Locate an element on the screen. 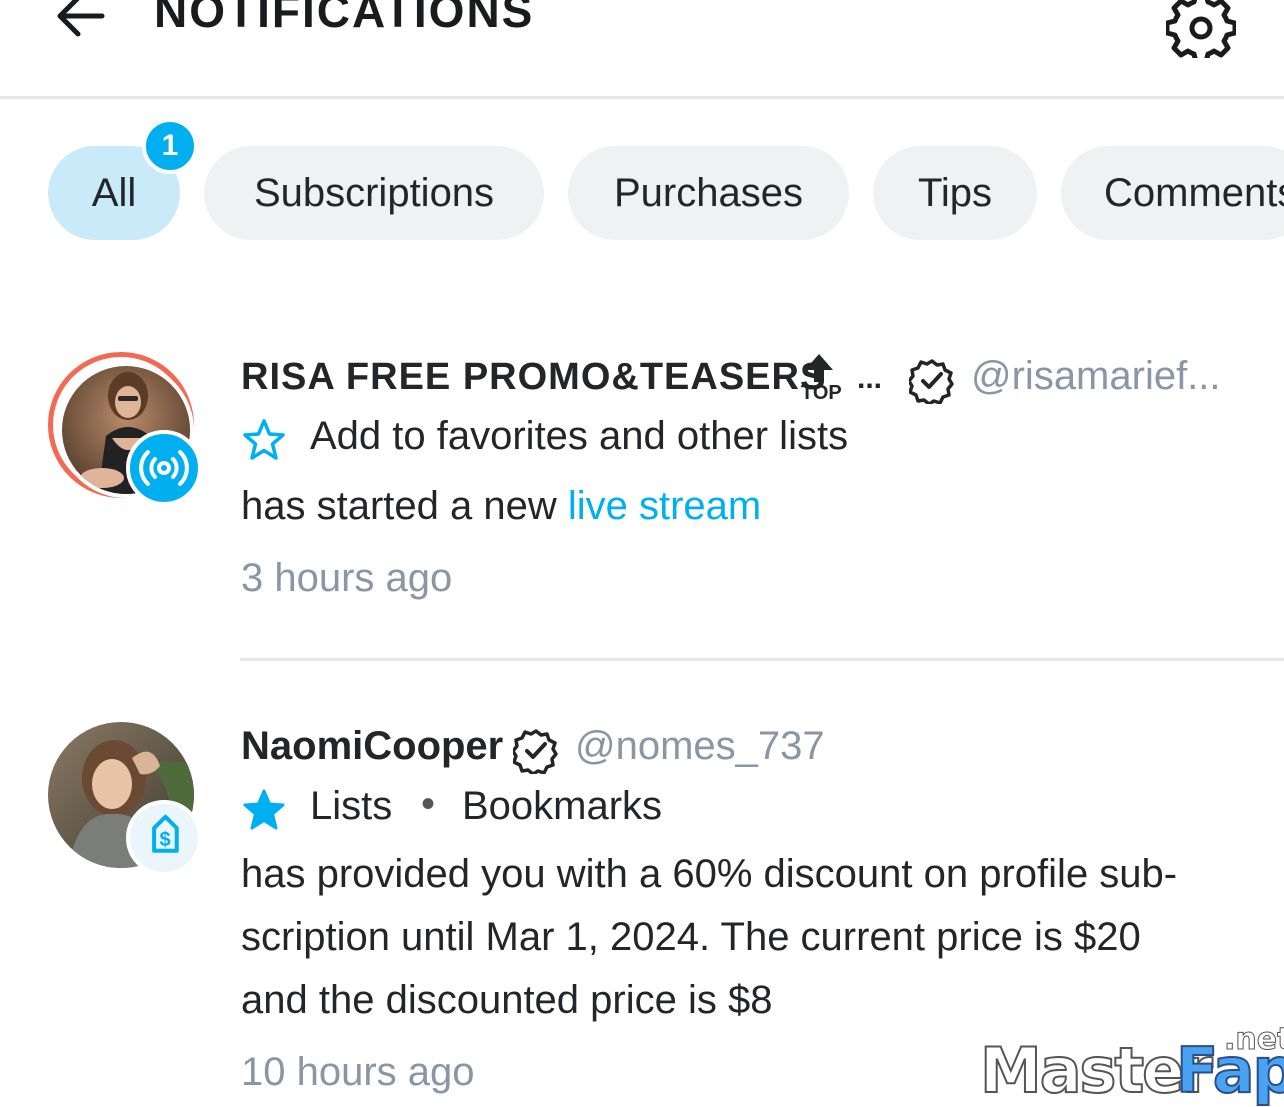 Image resolution: width=1284 pixels, height=1107 pixels. live-stream-icon is located at coordinates (164, 468).